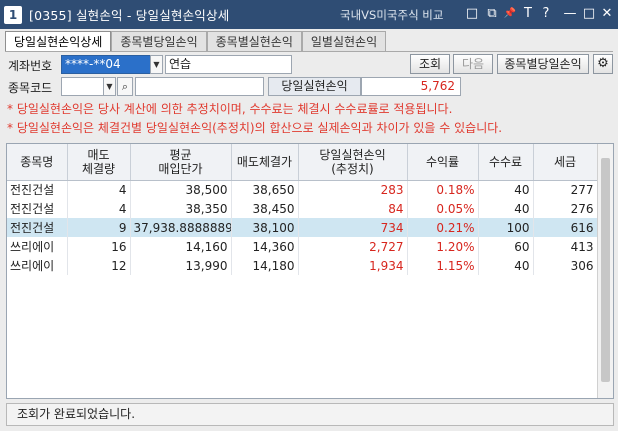 This screenshot has height=431, width=618. What do you see at coordinates (106, 64) in the screenshot?
I see `account-select: ****-**04` at bounding box center [106, 64].